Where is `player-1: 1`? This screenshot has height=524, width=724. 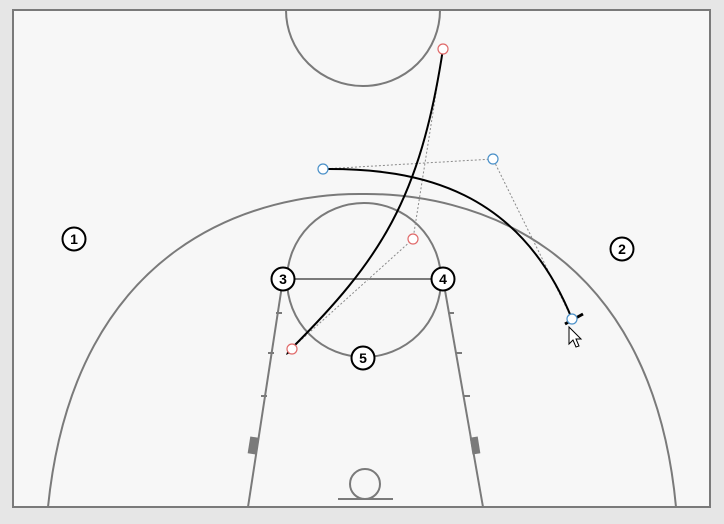 player-1: 1 is located at coordinates (74, 239).